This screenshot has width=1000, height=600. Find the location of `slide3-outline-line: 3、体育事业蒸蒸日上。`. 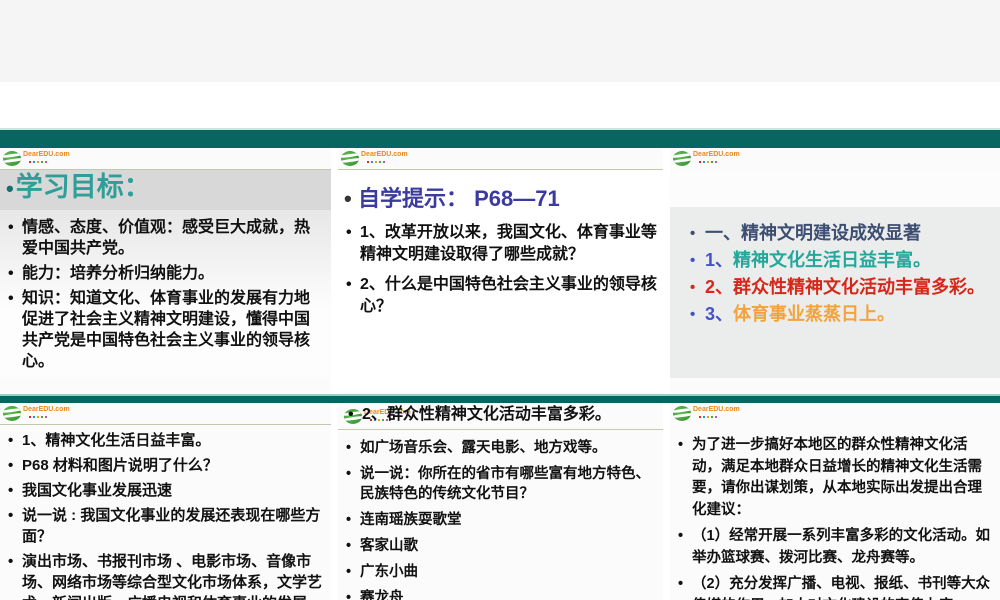

slide3-outline-line: 3、体育事业蒸蒸日上。 is located at coordinates (843, 314).